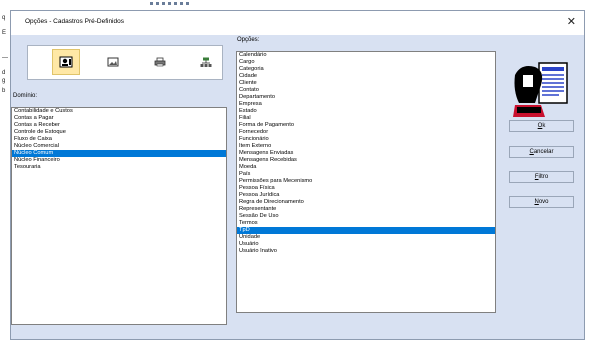  I want to click on list-item: Estado, so click(366, 111).